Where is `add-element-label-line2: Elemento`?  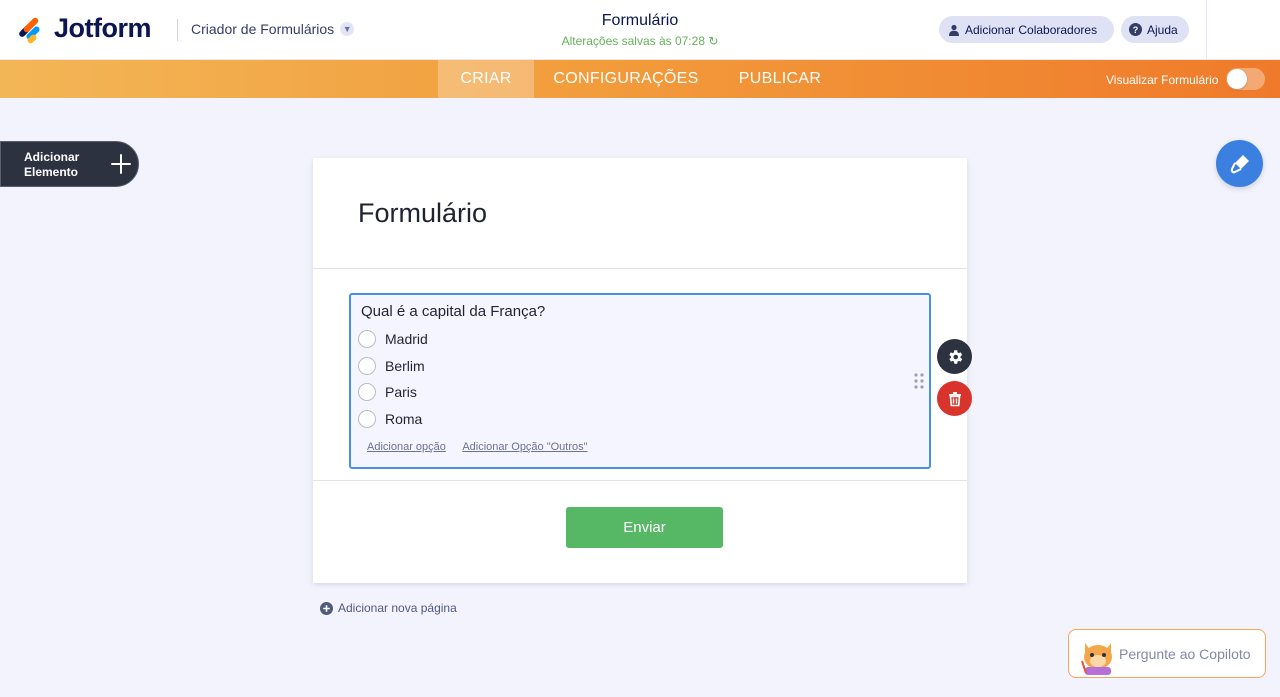
add-element-label-line2: Elemento is located at coordinates (51, 172).